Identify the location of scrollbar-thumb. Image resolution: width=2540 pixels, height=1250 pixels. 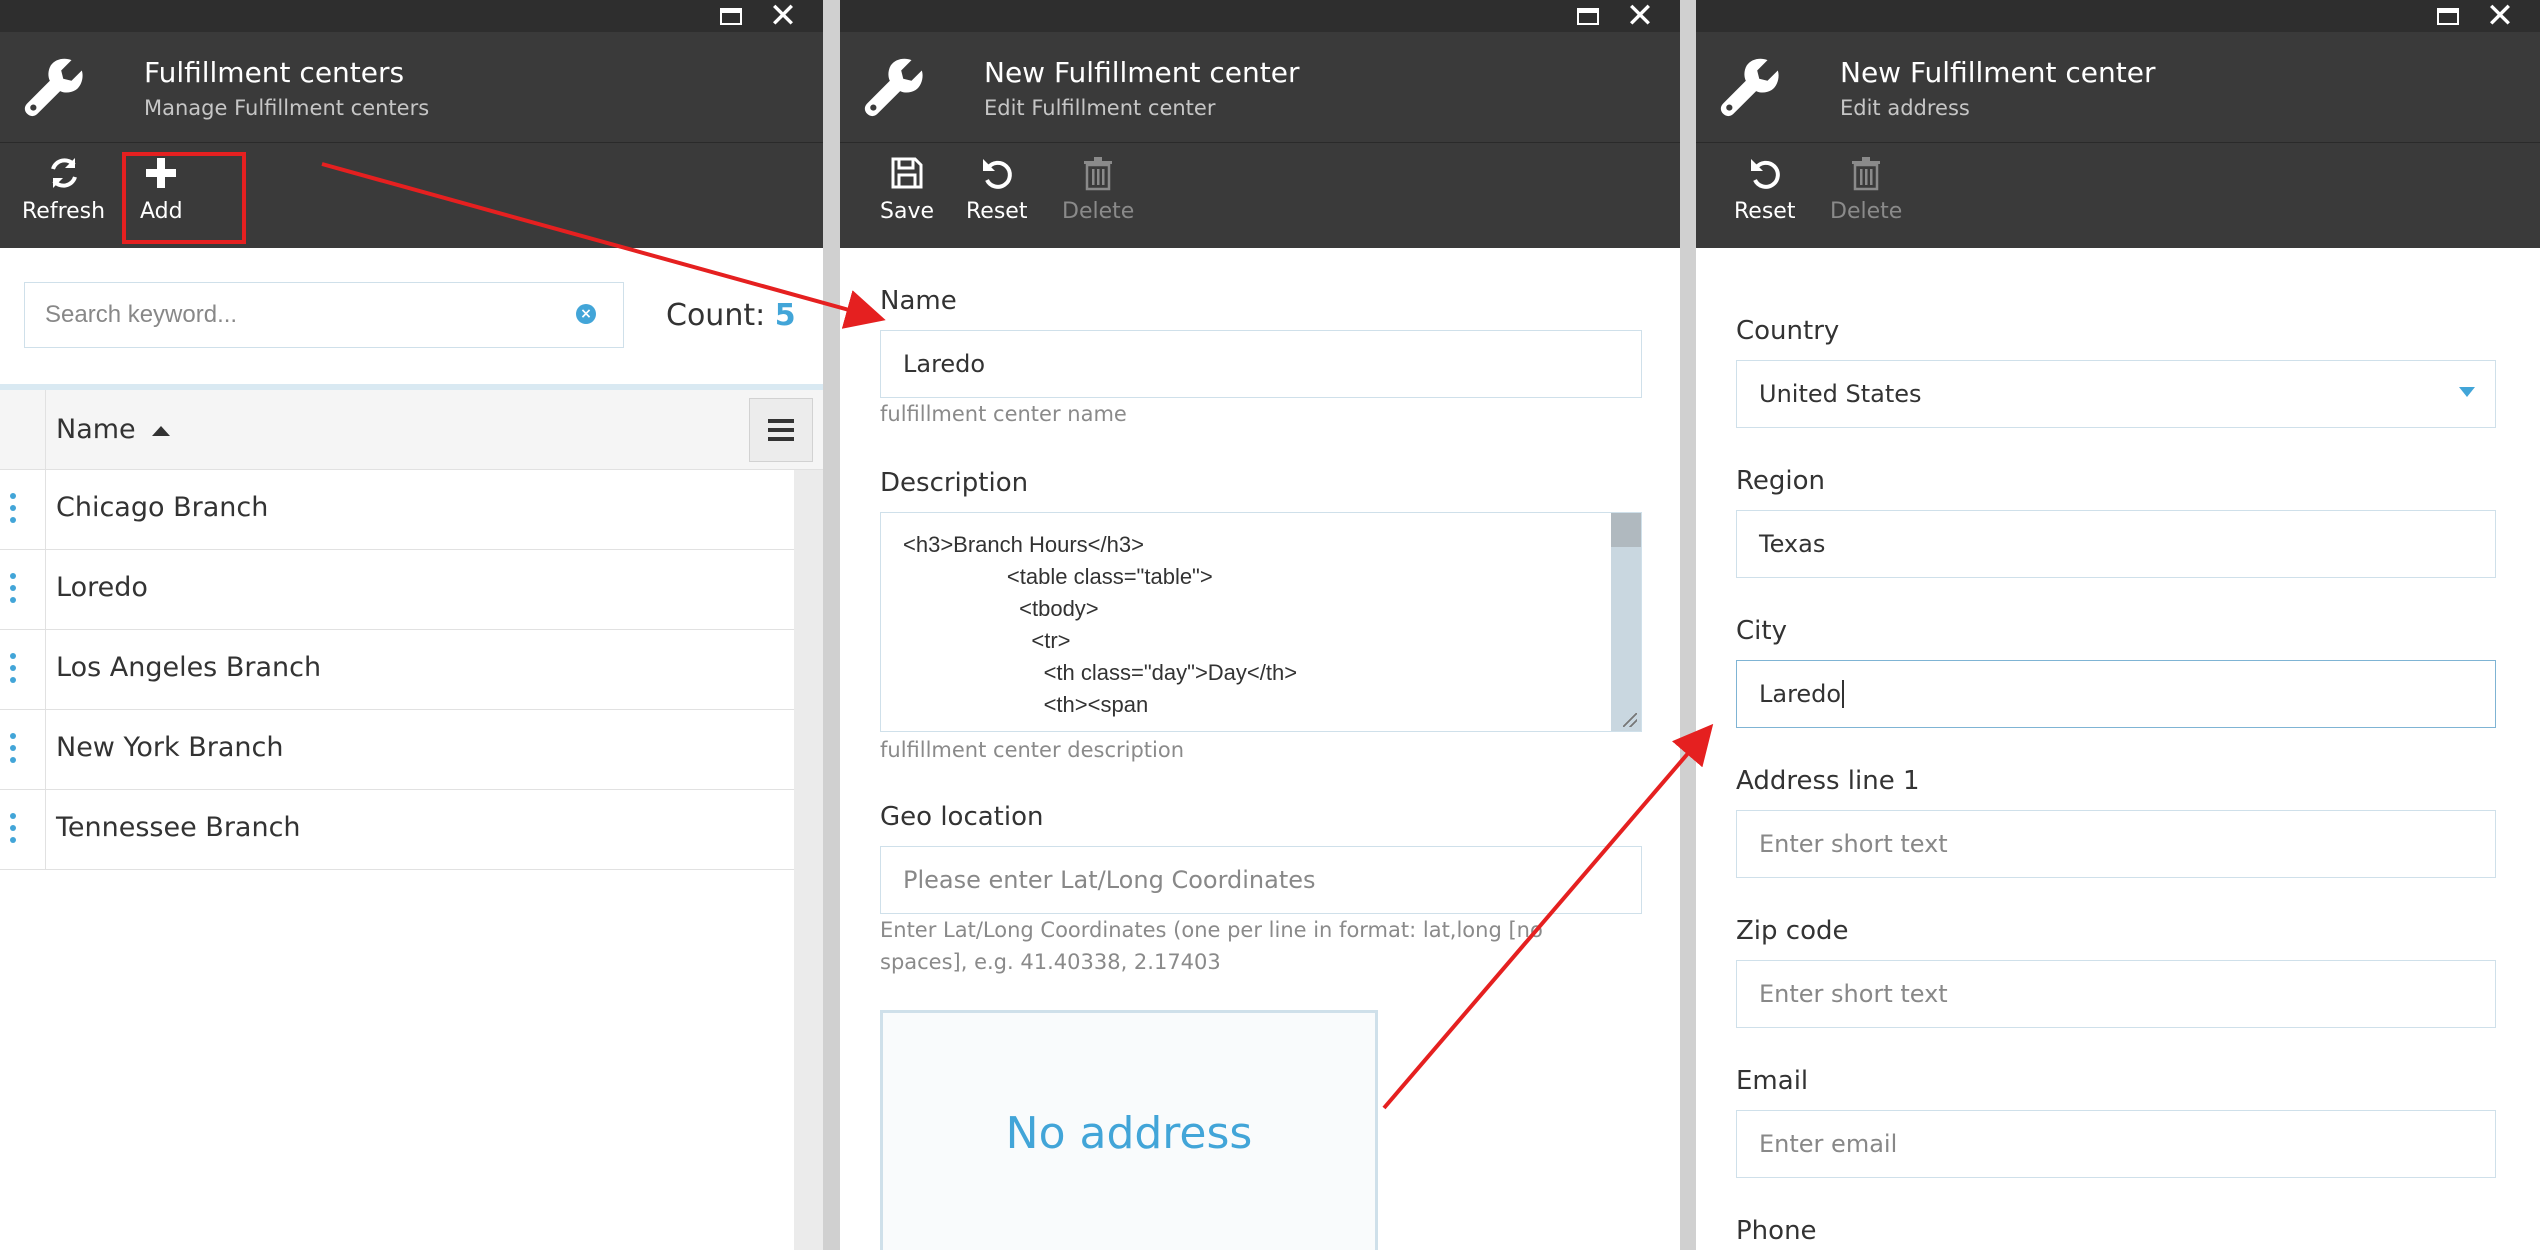
(1626, 530).